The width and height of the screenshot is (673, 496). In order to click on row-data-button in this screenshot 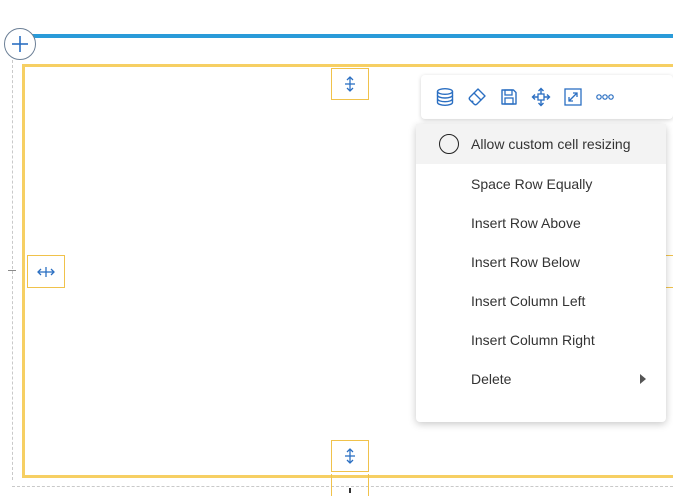, I will do `click(445, 97)`.